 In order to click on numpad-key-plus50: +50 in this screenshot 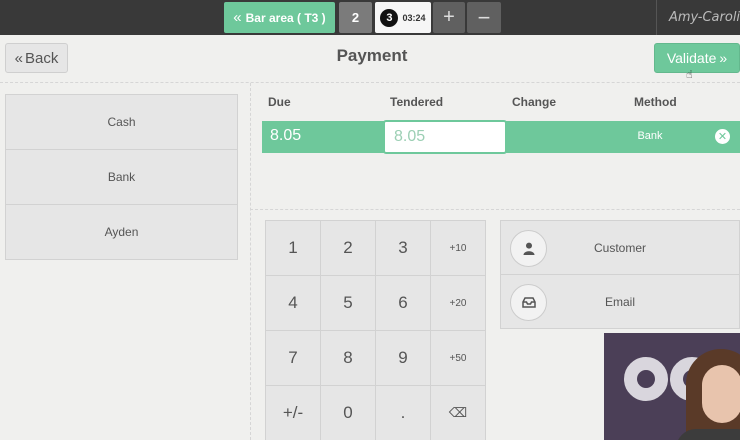, I will do `click(458, 358)`.